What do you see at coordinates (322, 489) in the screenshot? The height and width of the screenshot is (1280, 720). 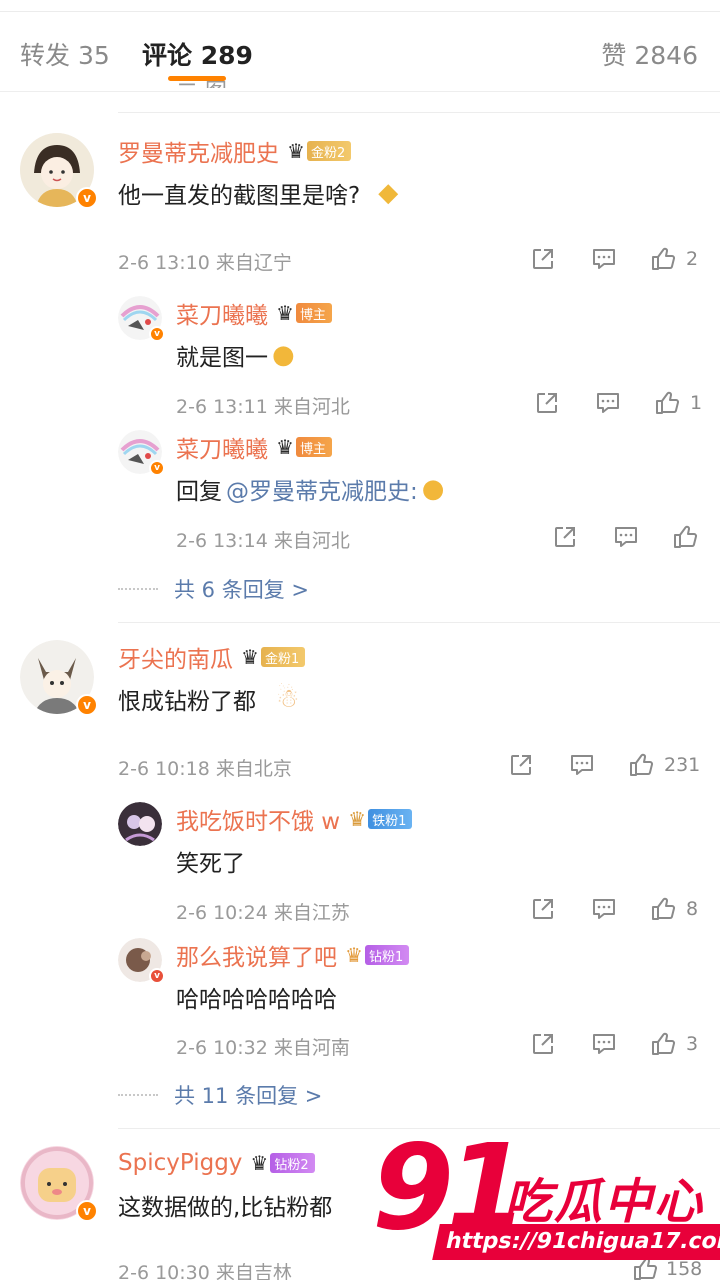 I see `mention-link: @罗曼蒂克减肥史:` at bounding box center [322, 489].